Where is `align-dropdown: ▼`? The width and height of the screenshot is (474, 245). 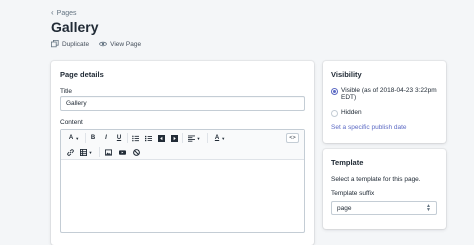 align-dropdown: ▼ is located at coordinates (194, 138).